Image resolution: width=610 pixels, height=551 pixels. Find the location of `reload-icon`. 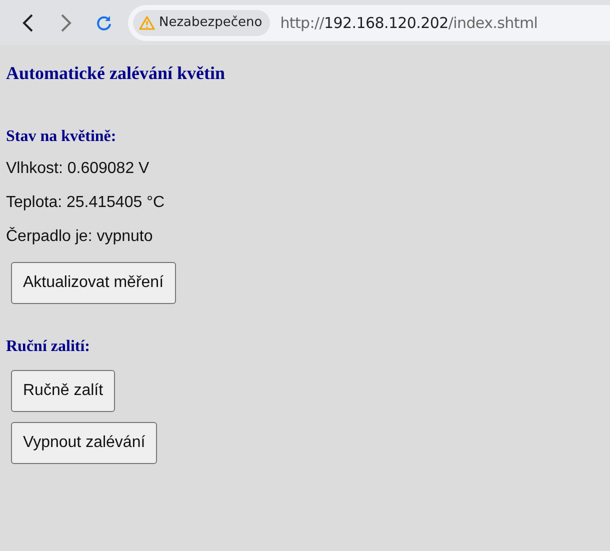

reload-icon is located at coordinates (104, 22).